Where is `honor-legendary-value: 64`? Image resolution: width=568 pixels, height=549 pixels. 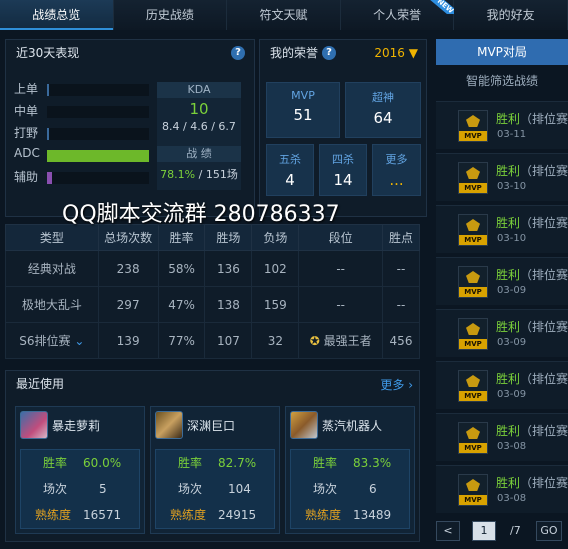 honor-legendary-value: 64 is located at coordinates (383, 118).